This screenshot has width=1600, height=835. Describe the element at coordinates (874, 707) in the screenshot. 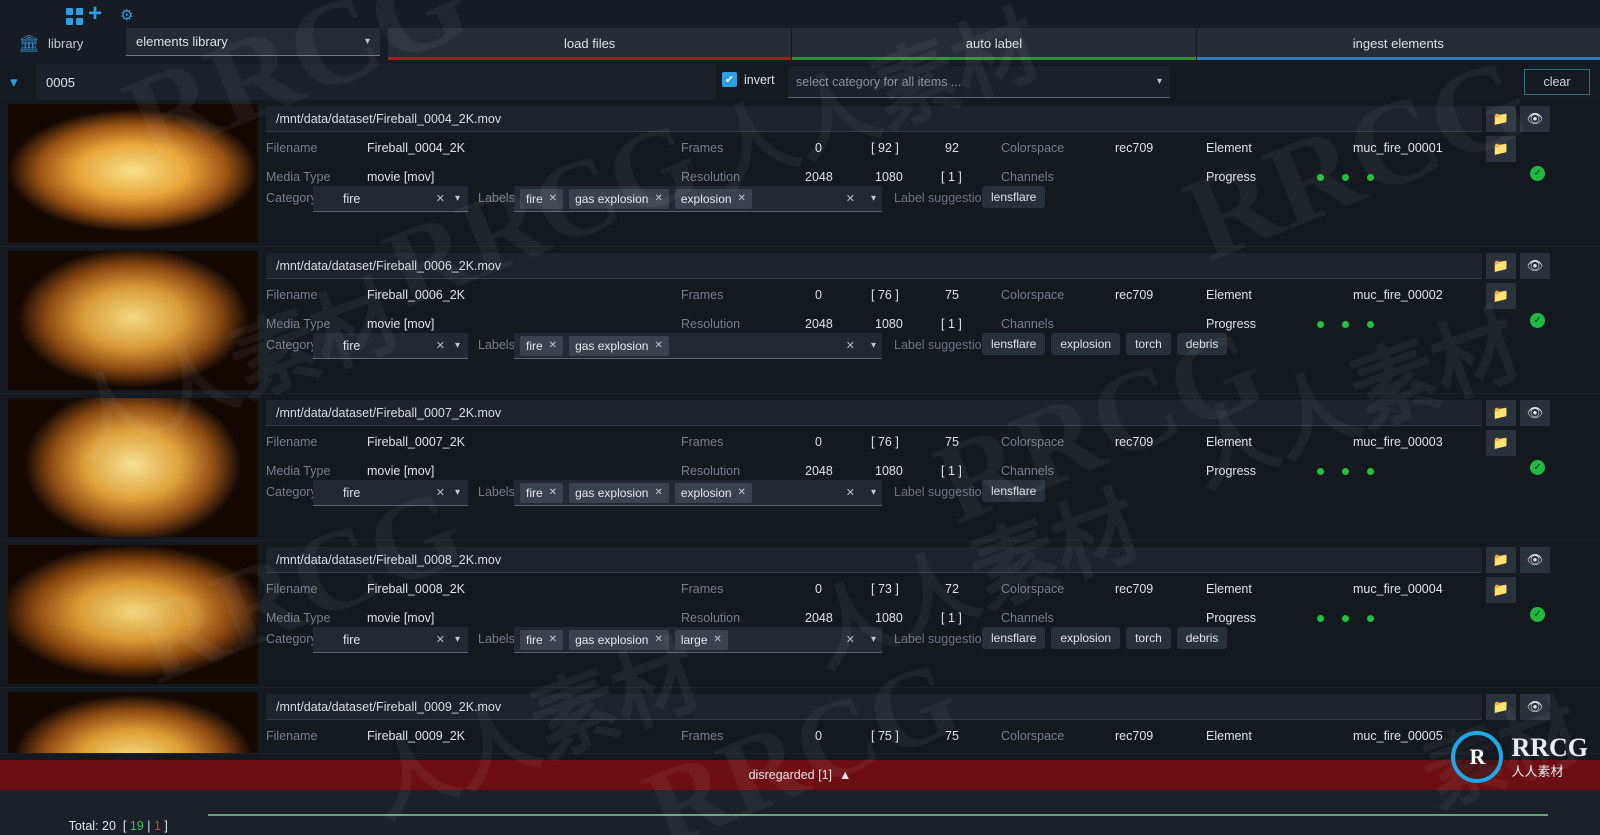

I see `file-path: /mnt/data/dataset/Fireball_0009_2K.mov` at that location.